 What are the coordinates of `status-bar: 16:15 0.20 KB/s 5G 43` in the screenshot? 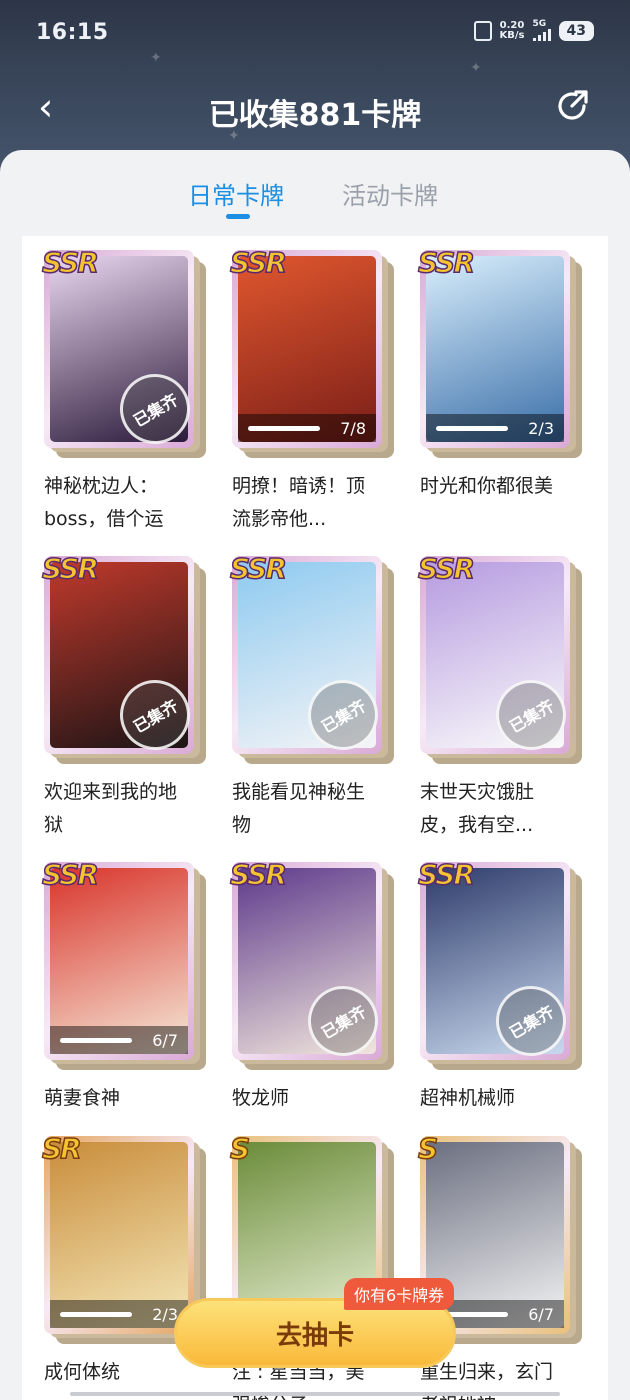 It's located at (315, 35).